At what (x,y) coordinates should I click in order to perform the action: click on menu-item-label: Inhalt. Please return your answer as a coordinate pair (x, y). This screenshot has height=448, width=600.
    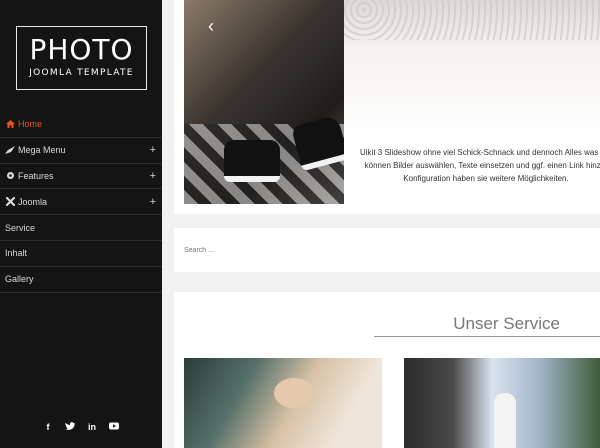
    Looking at the image, I should click on (16, 253).